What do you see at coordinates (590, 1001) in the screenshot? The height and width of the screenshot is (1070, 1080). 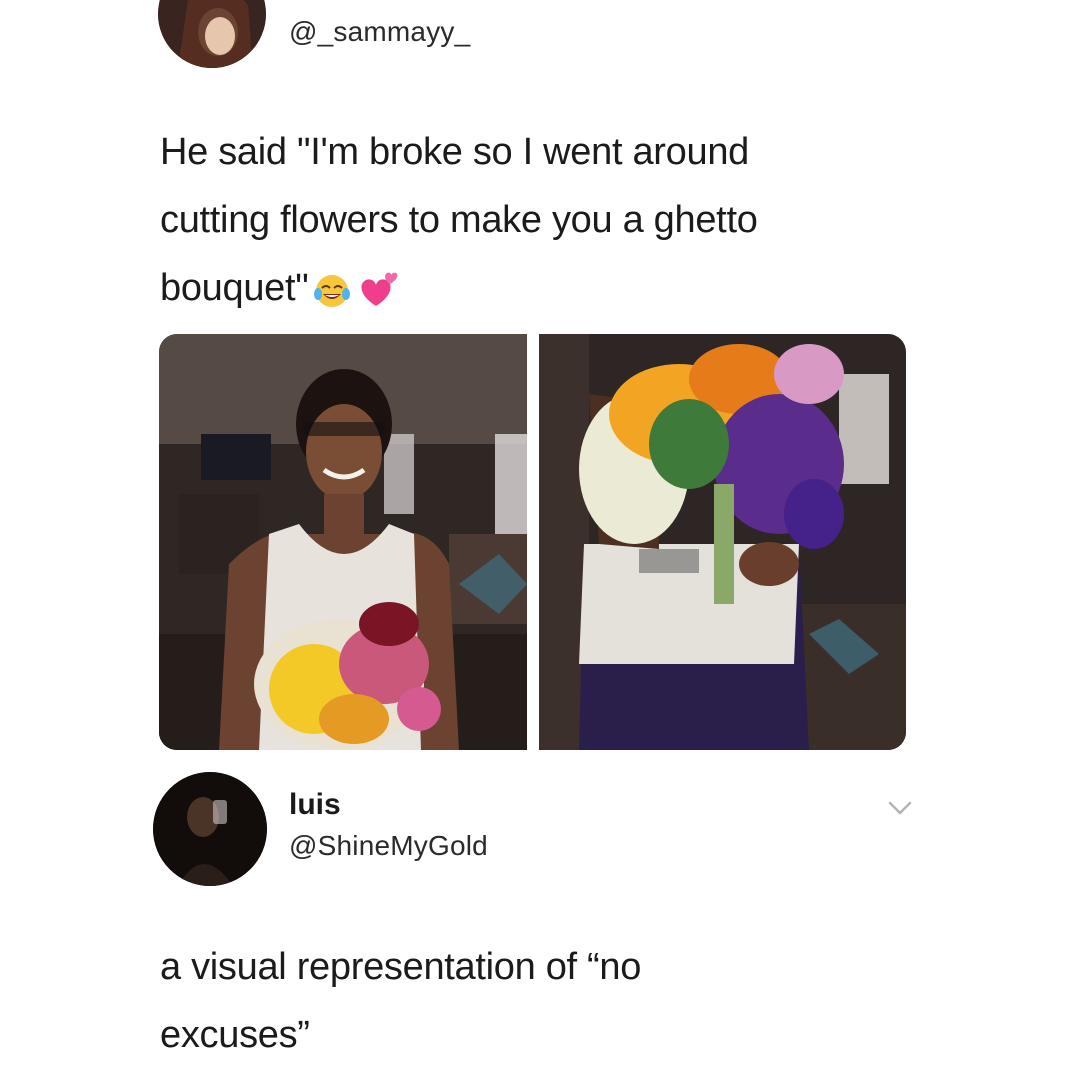 I see `reply-text: a visual representation of “no excuses”` at bounding box center [590, 1001].